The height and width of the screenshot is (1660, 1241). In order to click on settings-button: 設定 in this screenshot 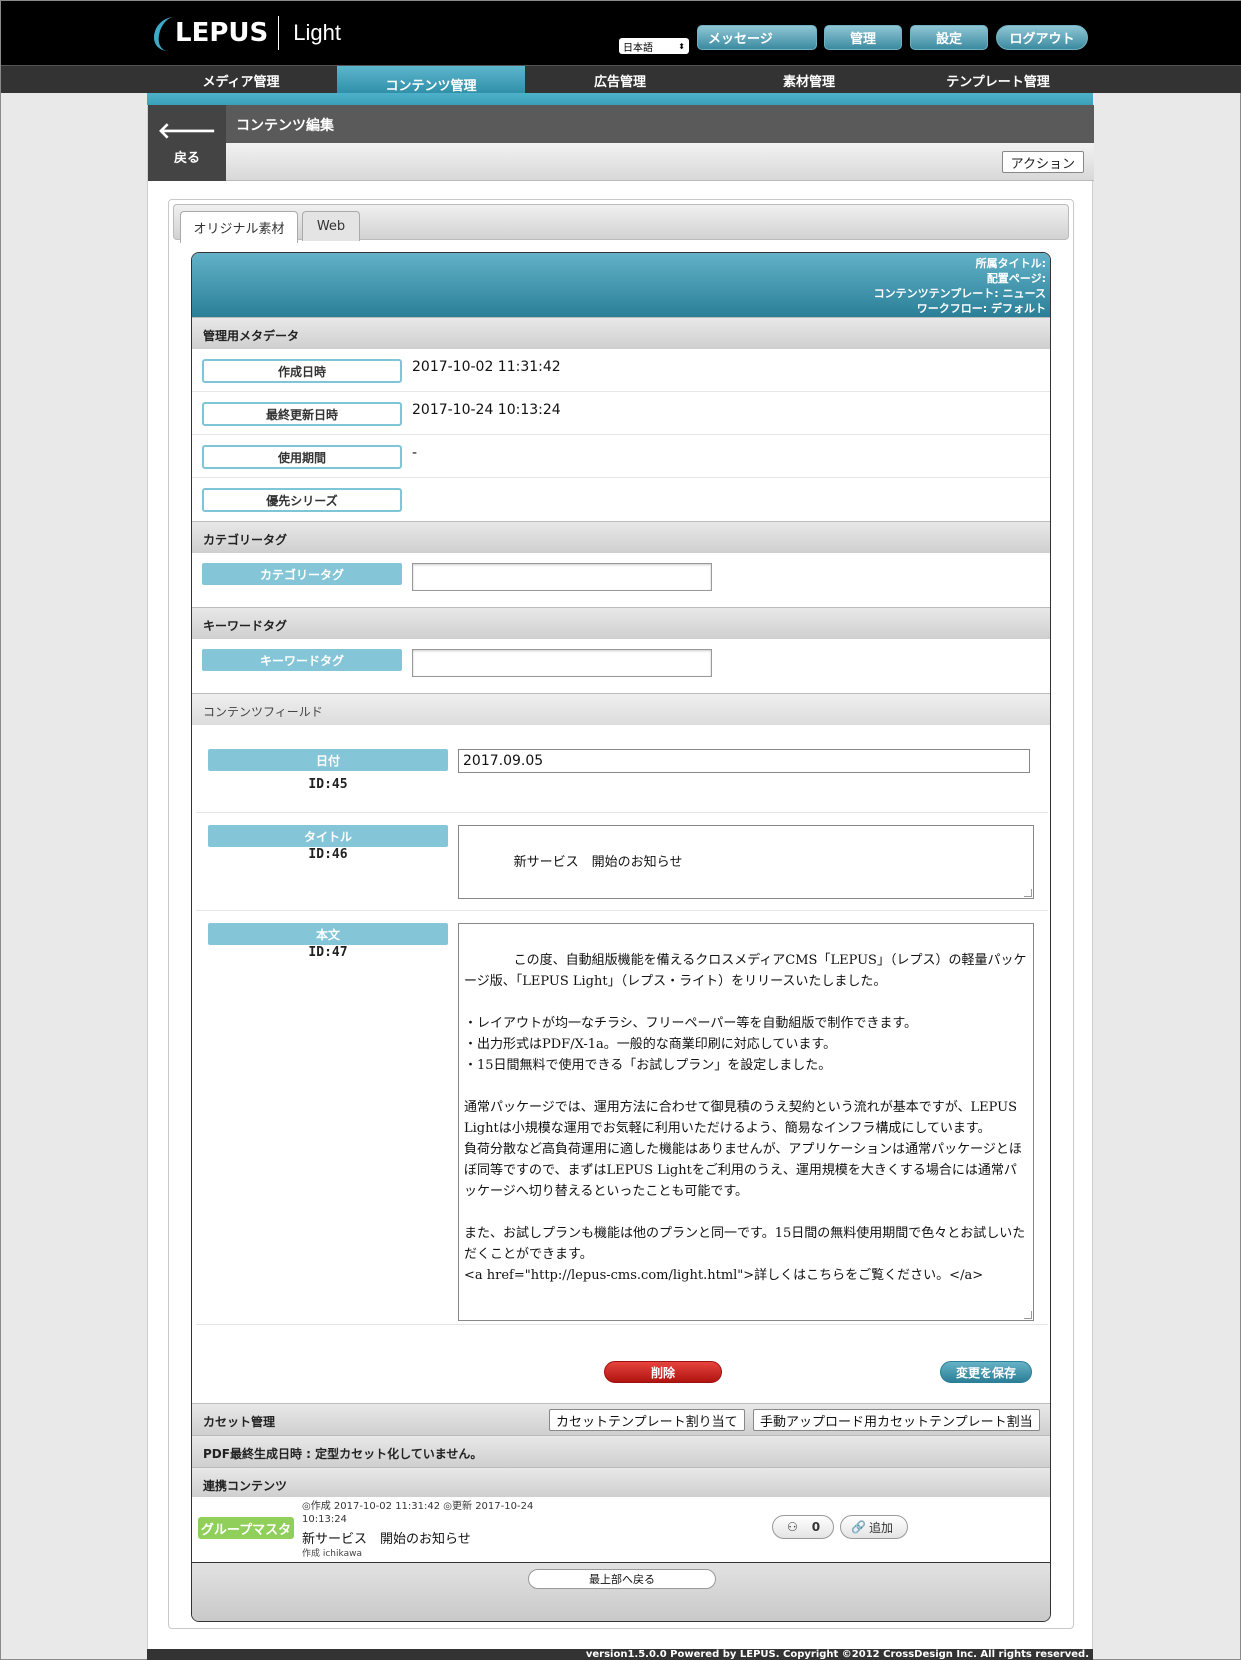, I will do `click(949, 37)`.